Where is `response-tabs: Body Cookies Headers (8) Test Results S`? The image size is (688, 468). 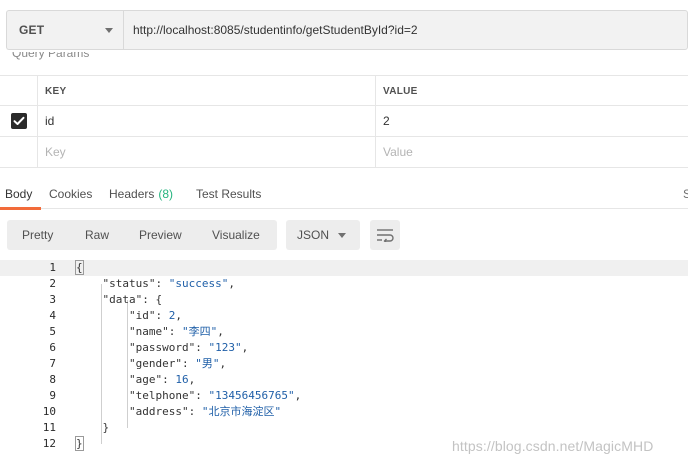
response-tabs: Body Cookies Headers (8) Test Results S is located at coordinates (344, 194).